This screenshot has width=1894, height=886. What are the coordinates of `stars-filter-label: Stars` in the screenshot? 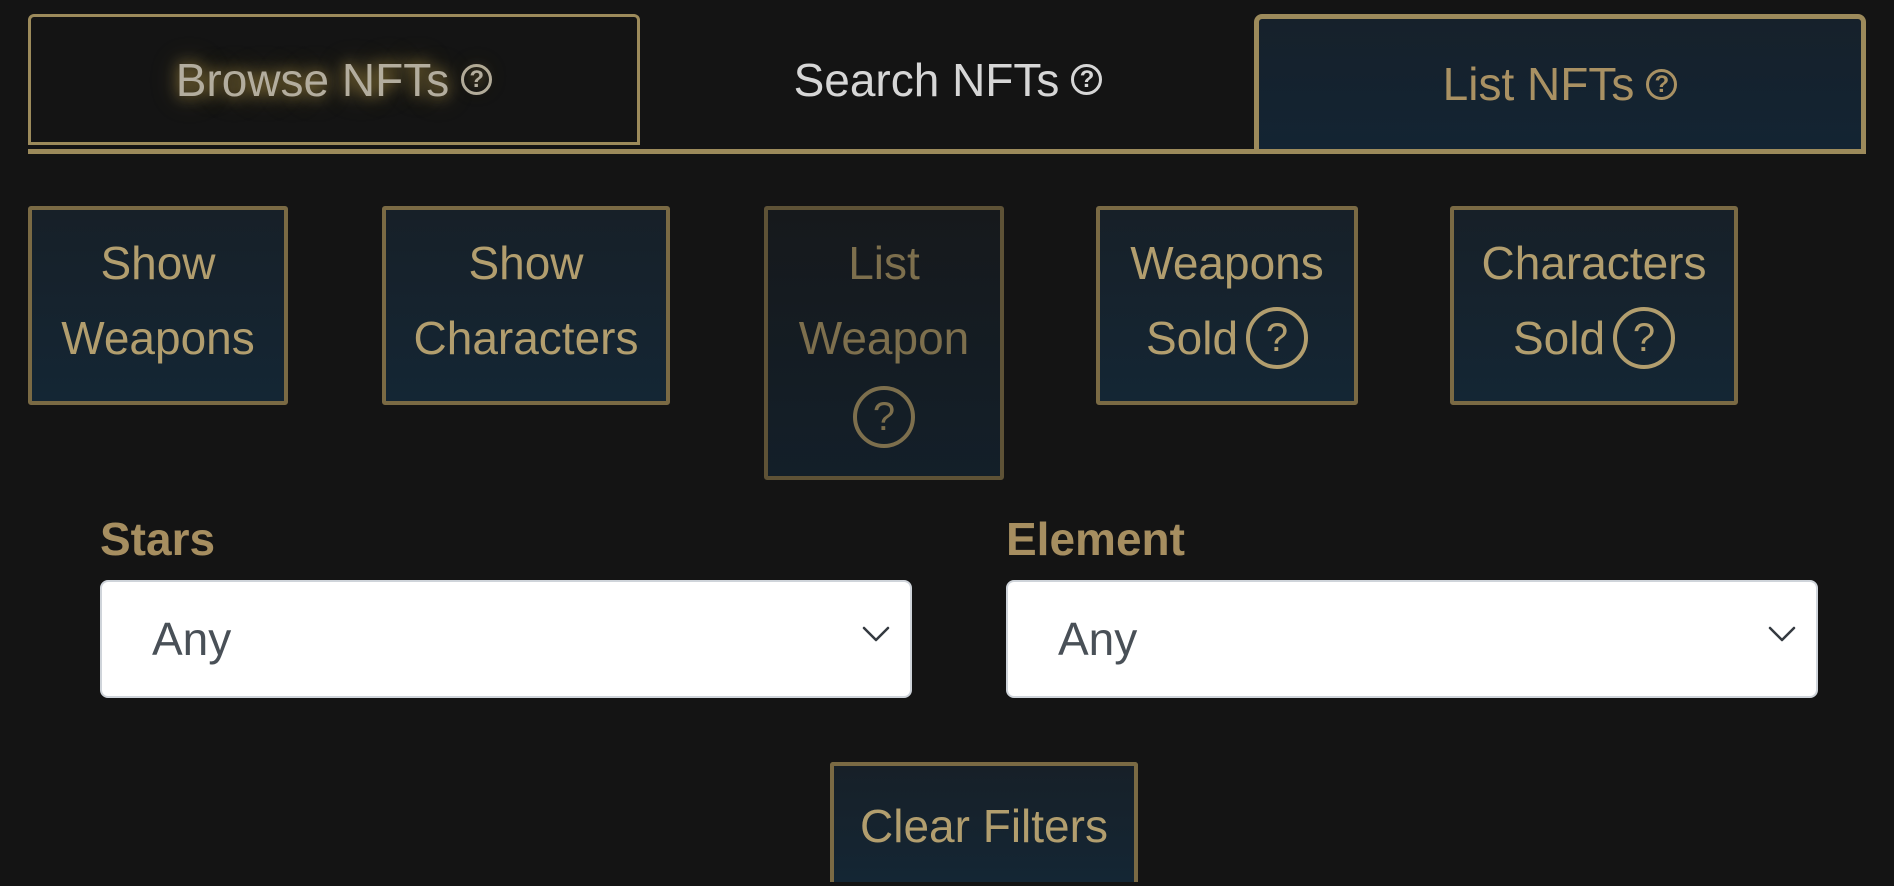 It's located at (158, 539).